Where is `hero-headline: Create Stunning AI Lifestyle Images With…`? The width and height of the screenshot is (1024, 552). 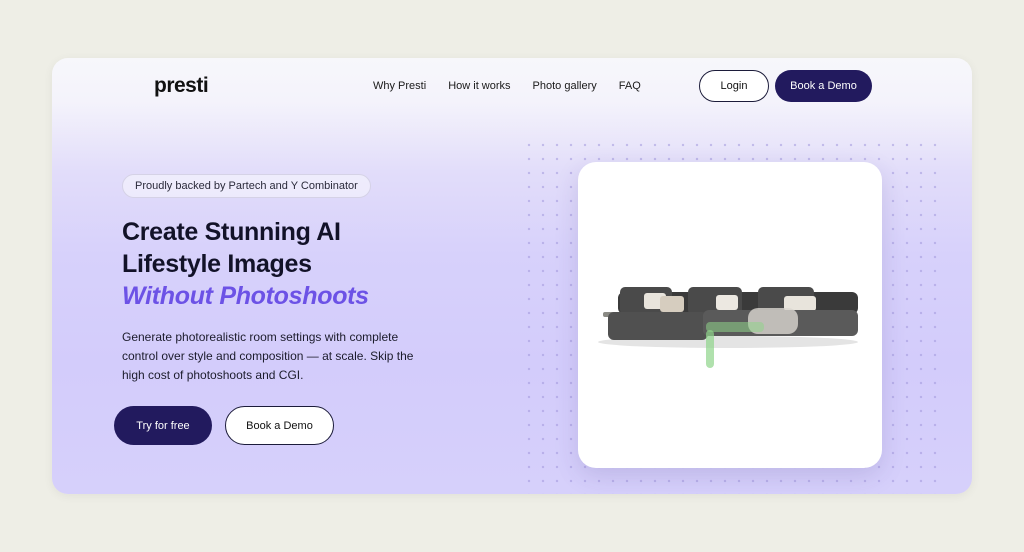
hero-headline: Create Stunning AI Lifestyle Images With… is located at coordinates (302, 264).